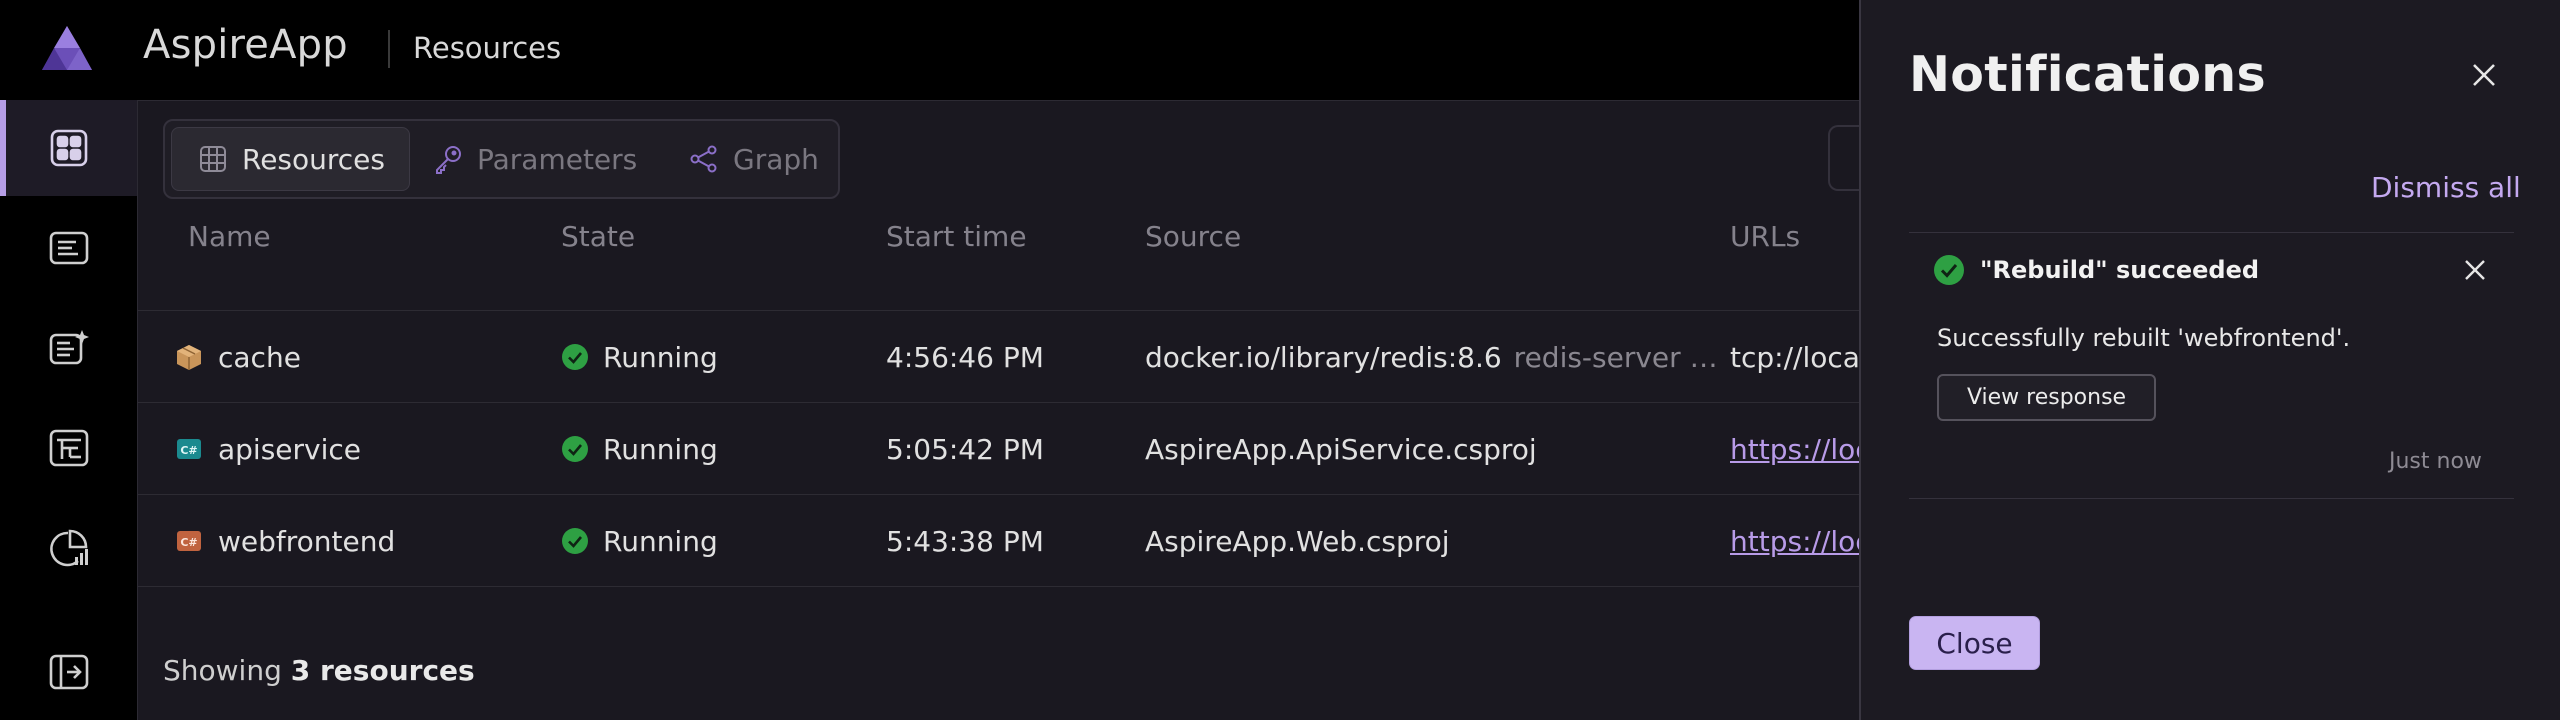 The height and width of the screenshot is (720, 2560). What do you see at coordinates (222, 670) in the screenshot?
I see `resource-count-prefix: Showing` at bounding box center [222, 670].